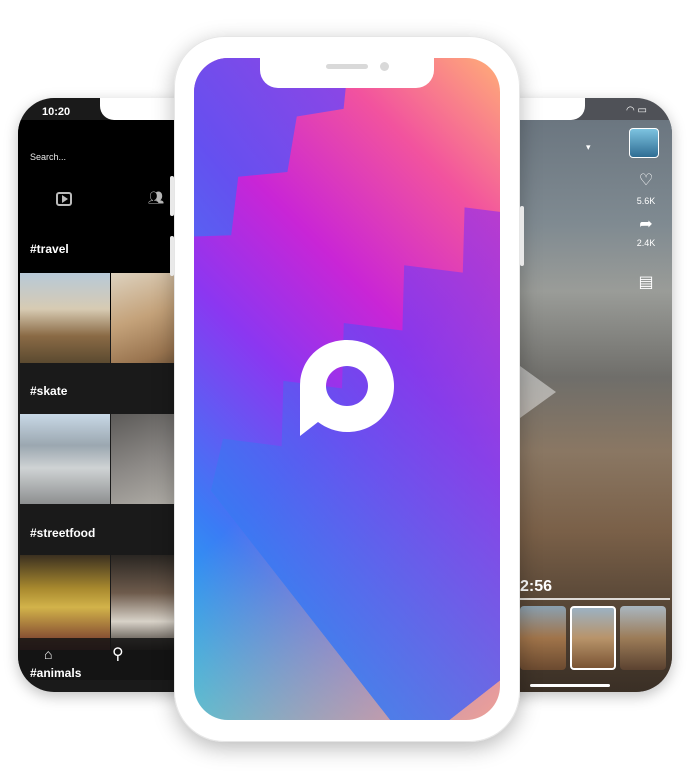 This screenshot has width=694, height=780. What do you see at coordinates (56, 112) in the screenshot?
I see `status-time: 10:20` at bounding box center [56, 112].